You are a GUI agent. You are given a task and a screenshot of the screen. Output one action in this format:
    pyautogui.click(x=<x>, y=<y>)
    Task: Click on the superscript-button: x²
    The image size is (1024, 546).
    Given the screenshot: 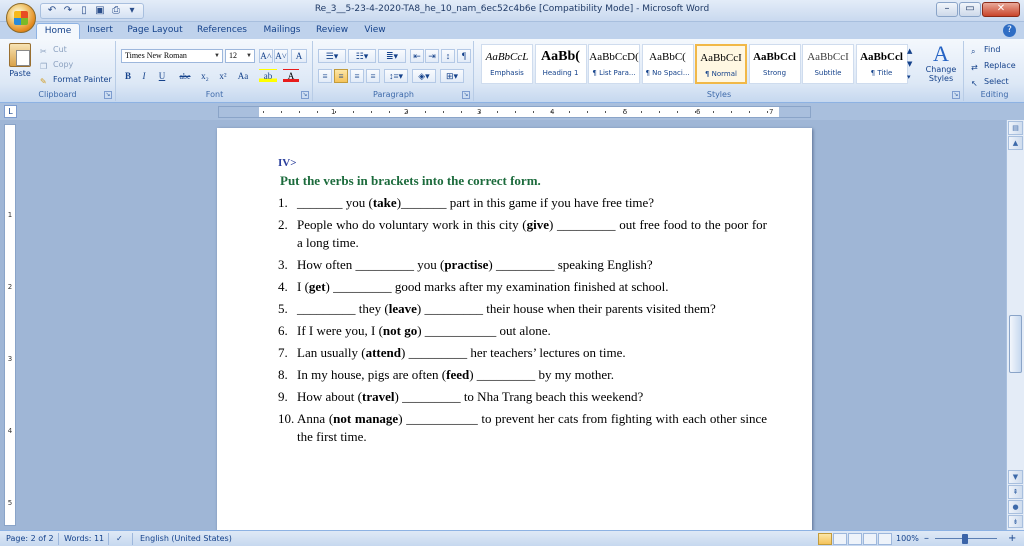 What is the action you would take?
    pyautogui.click(x=223, y=76)
    